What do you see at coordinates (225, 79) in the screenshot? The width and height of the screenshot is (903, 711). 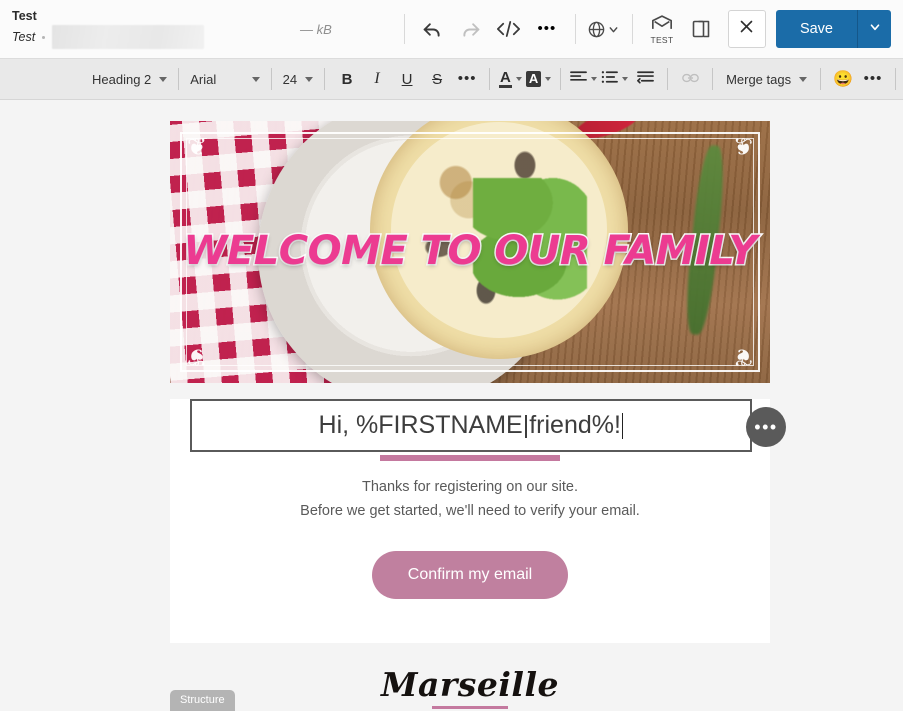 I see `font-family-dropdown: Arial` at bounding box center [225, 79].